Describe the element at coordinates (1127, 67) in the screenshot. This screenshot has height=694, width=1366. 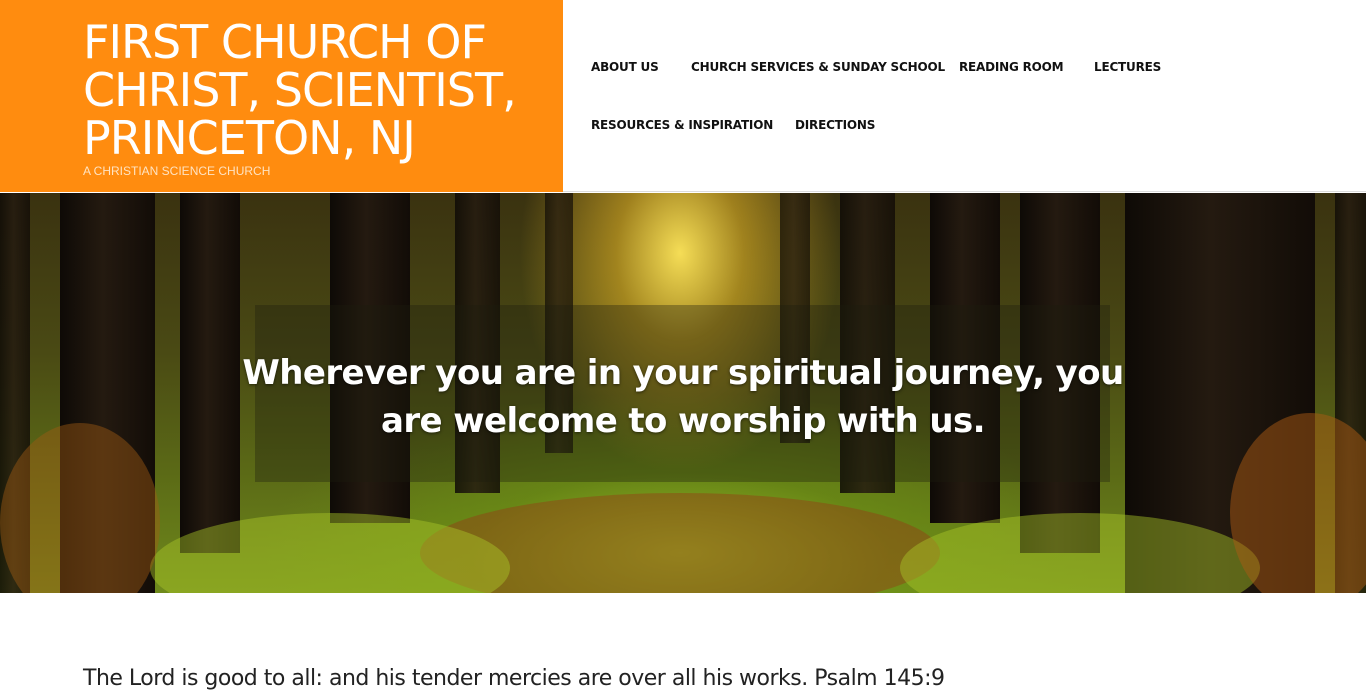
I see `nav-lectures: LECTURES` at that location.